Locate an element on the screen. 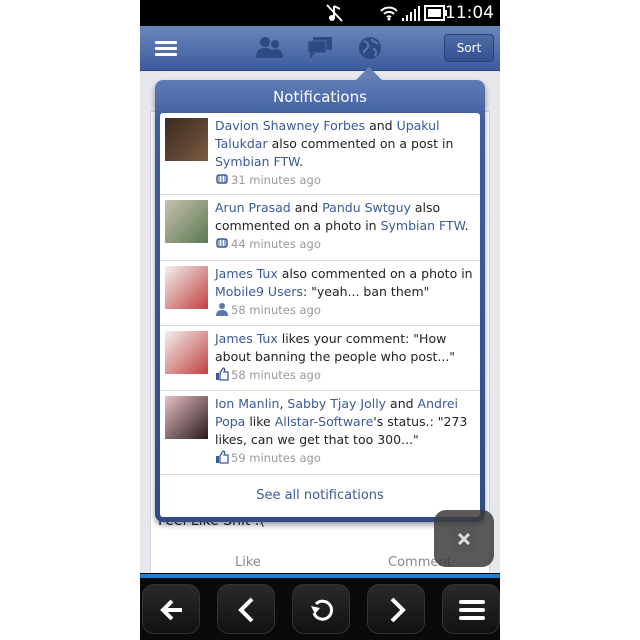  close-icon is located at coordinates (464, 539).